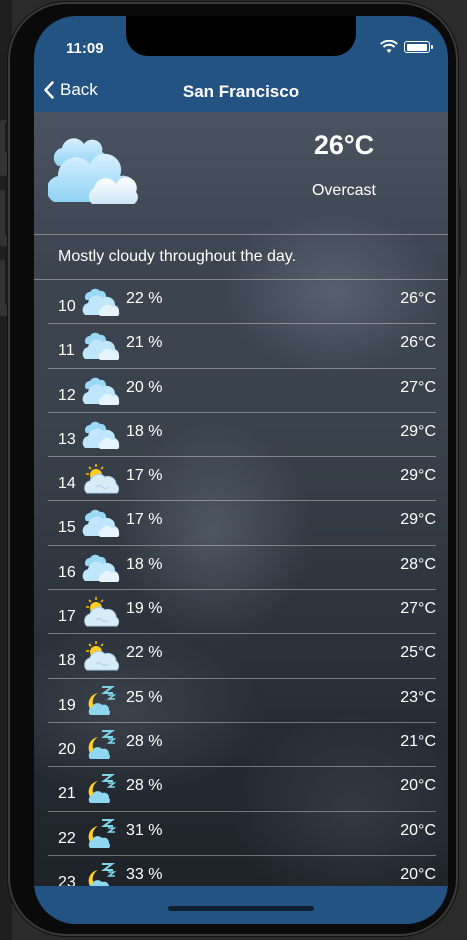 Image resolution: width=467 pixels, height=940 pixels. What do you see at coordinates (6, 276) in the screenshot?
I see `volume-down-button` at bounding box center [6, 276].